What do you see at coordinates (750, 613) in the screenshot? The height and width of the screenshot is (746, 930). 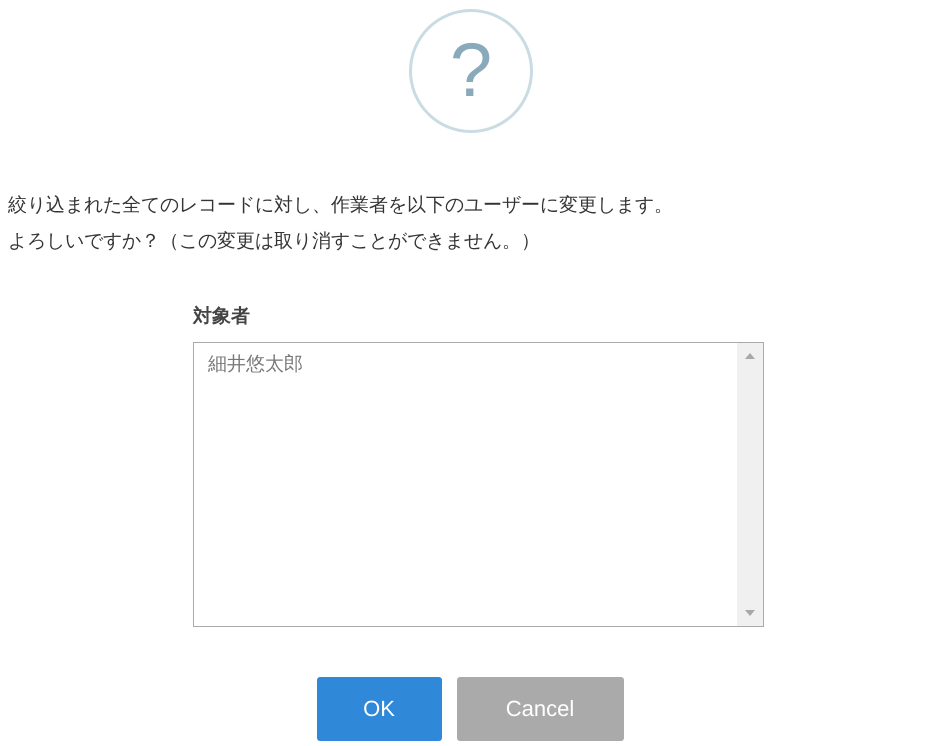 I see `scroll-down-icon` at bounding box center [750, 613].